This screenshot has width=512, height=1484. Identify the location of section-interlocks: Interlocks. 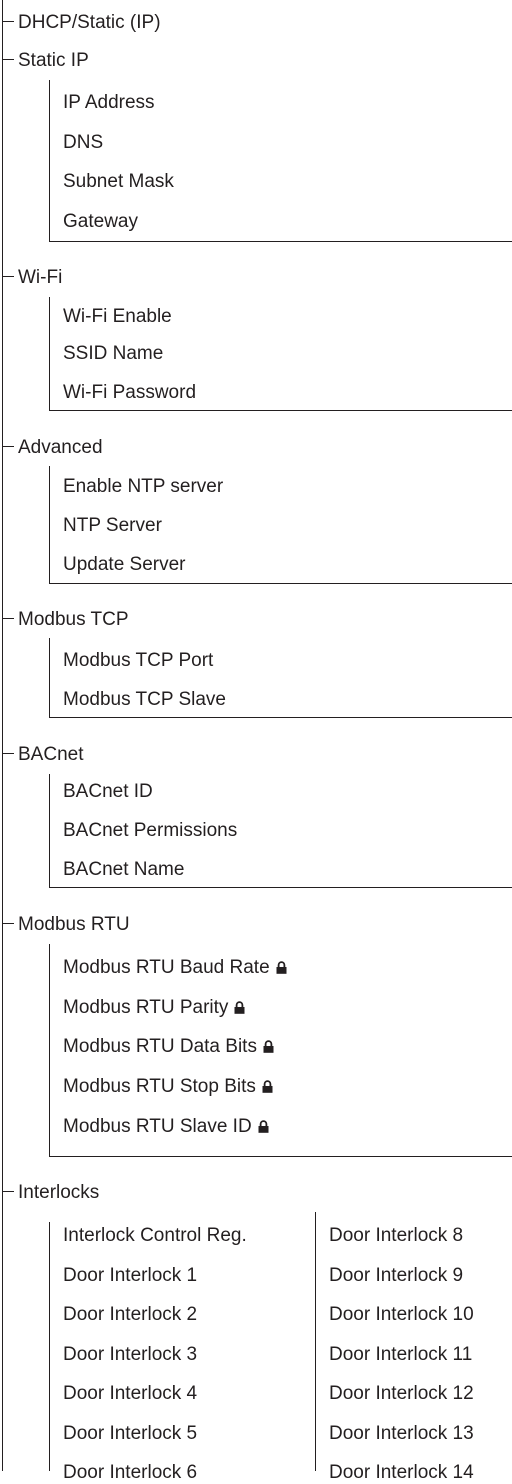
(50, 1193).